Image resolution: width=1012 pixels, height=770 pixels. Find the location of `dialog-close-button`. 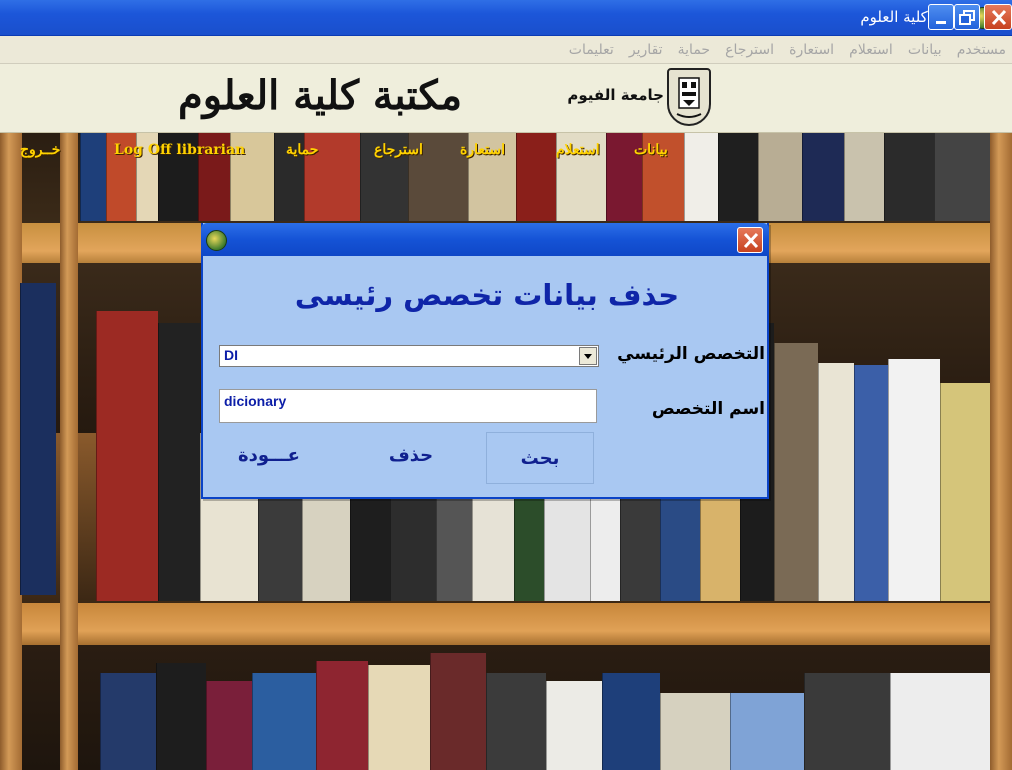

dialog-close-button is located at coordinates (750, 240).